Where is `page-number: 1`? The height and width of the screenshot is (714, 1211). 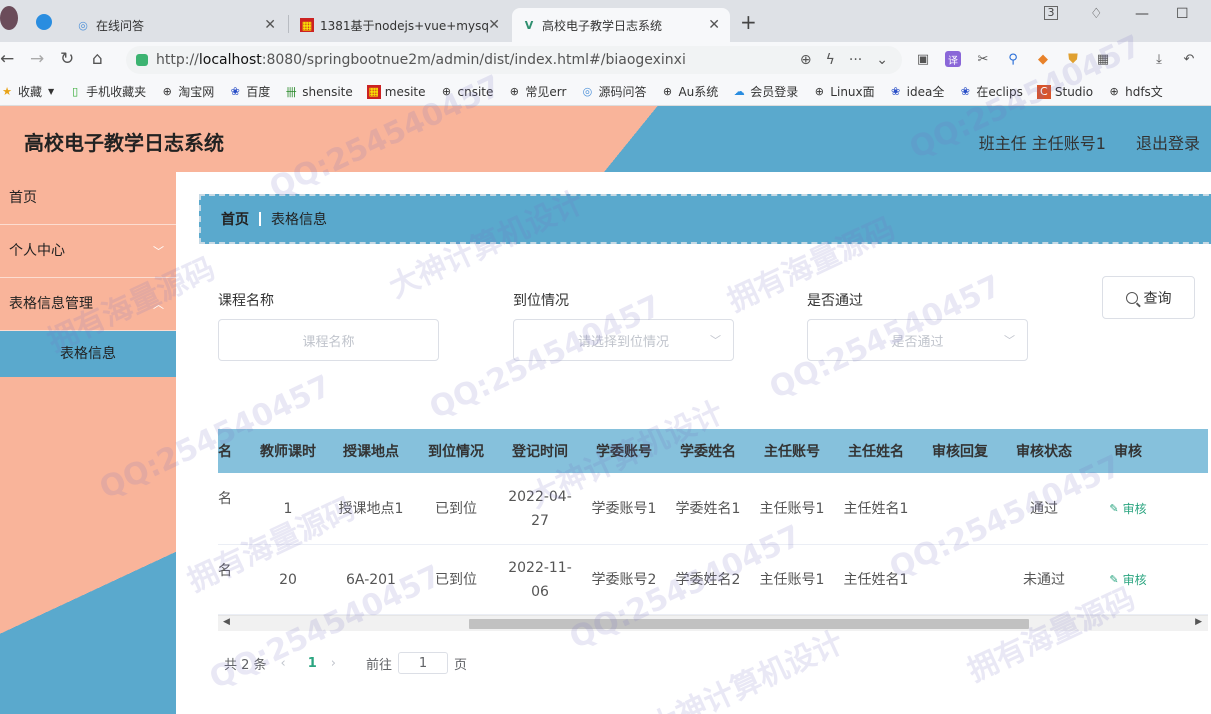 page-number: 1 is located at coordinates (312, 663).